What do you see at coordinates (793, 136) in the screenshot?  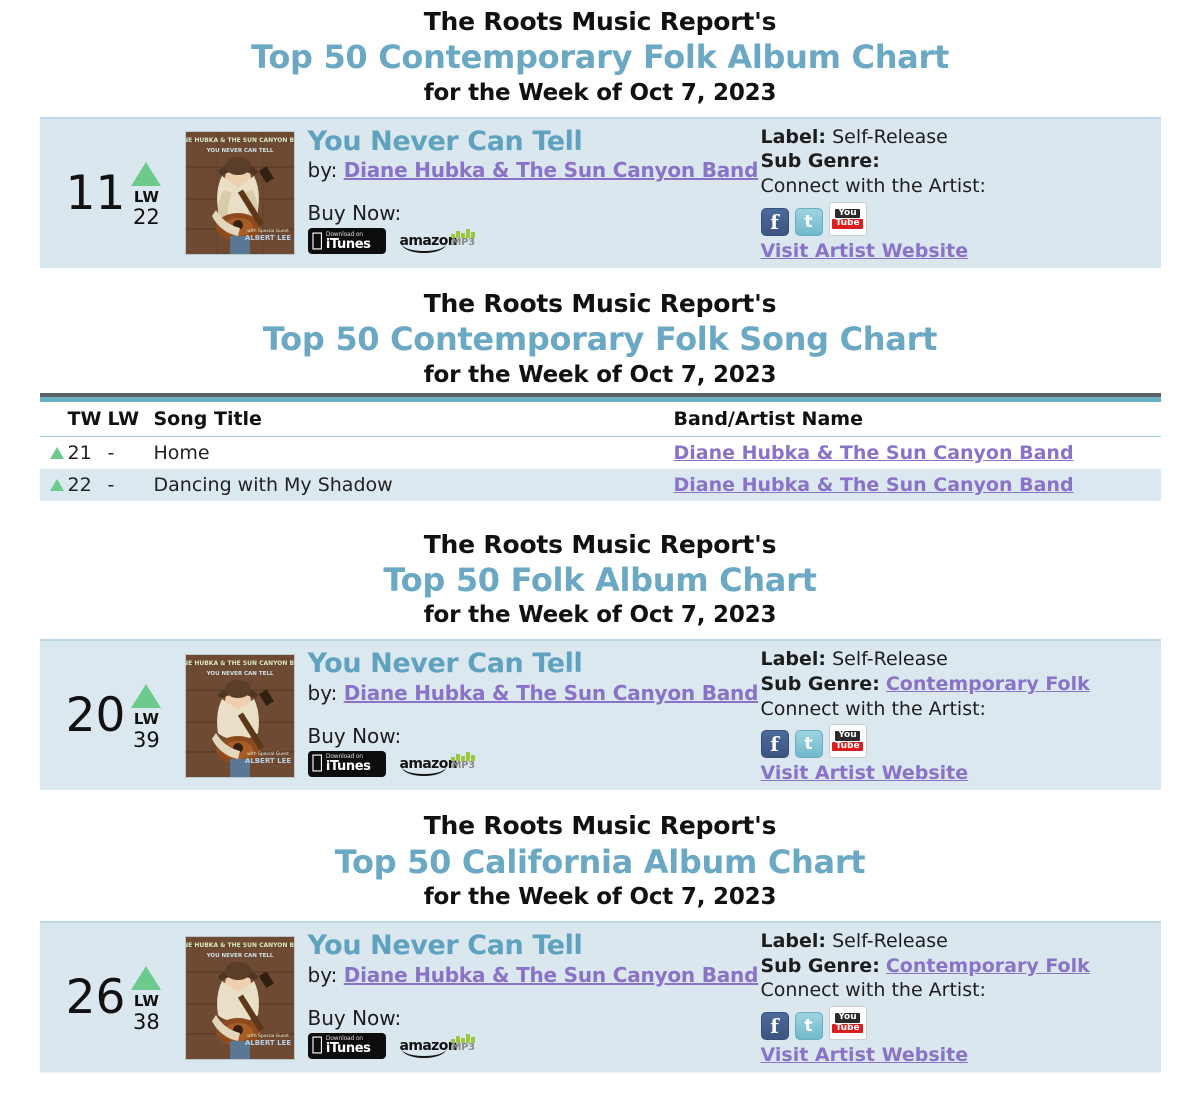 I see `label-key: Label:` at bounding box center [793, 136].